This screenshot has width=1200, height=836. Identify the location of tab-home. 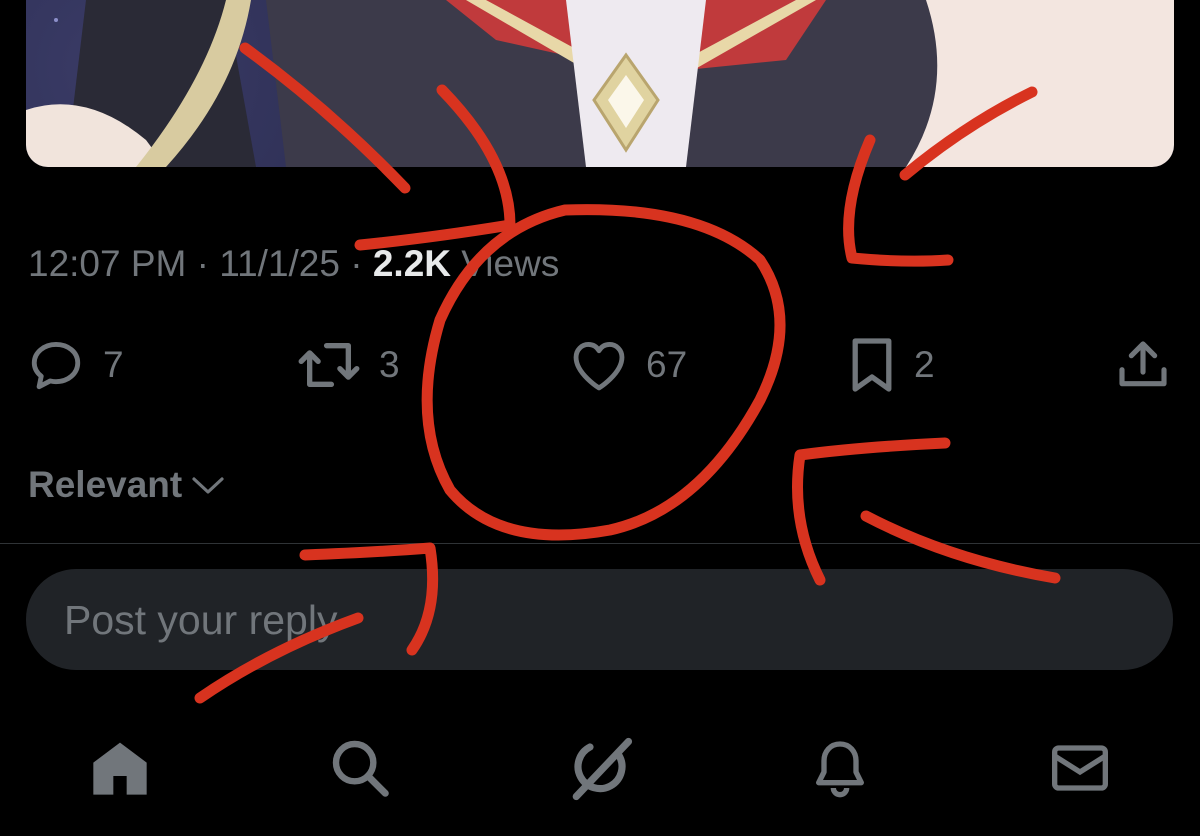
(120, 768).